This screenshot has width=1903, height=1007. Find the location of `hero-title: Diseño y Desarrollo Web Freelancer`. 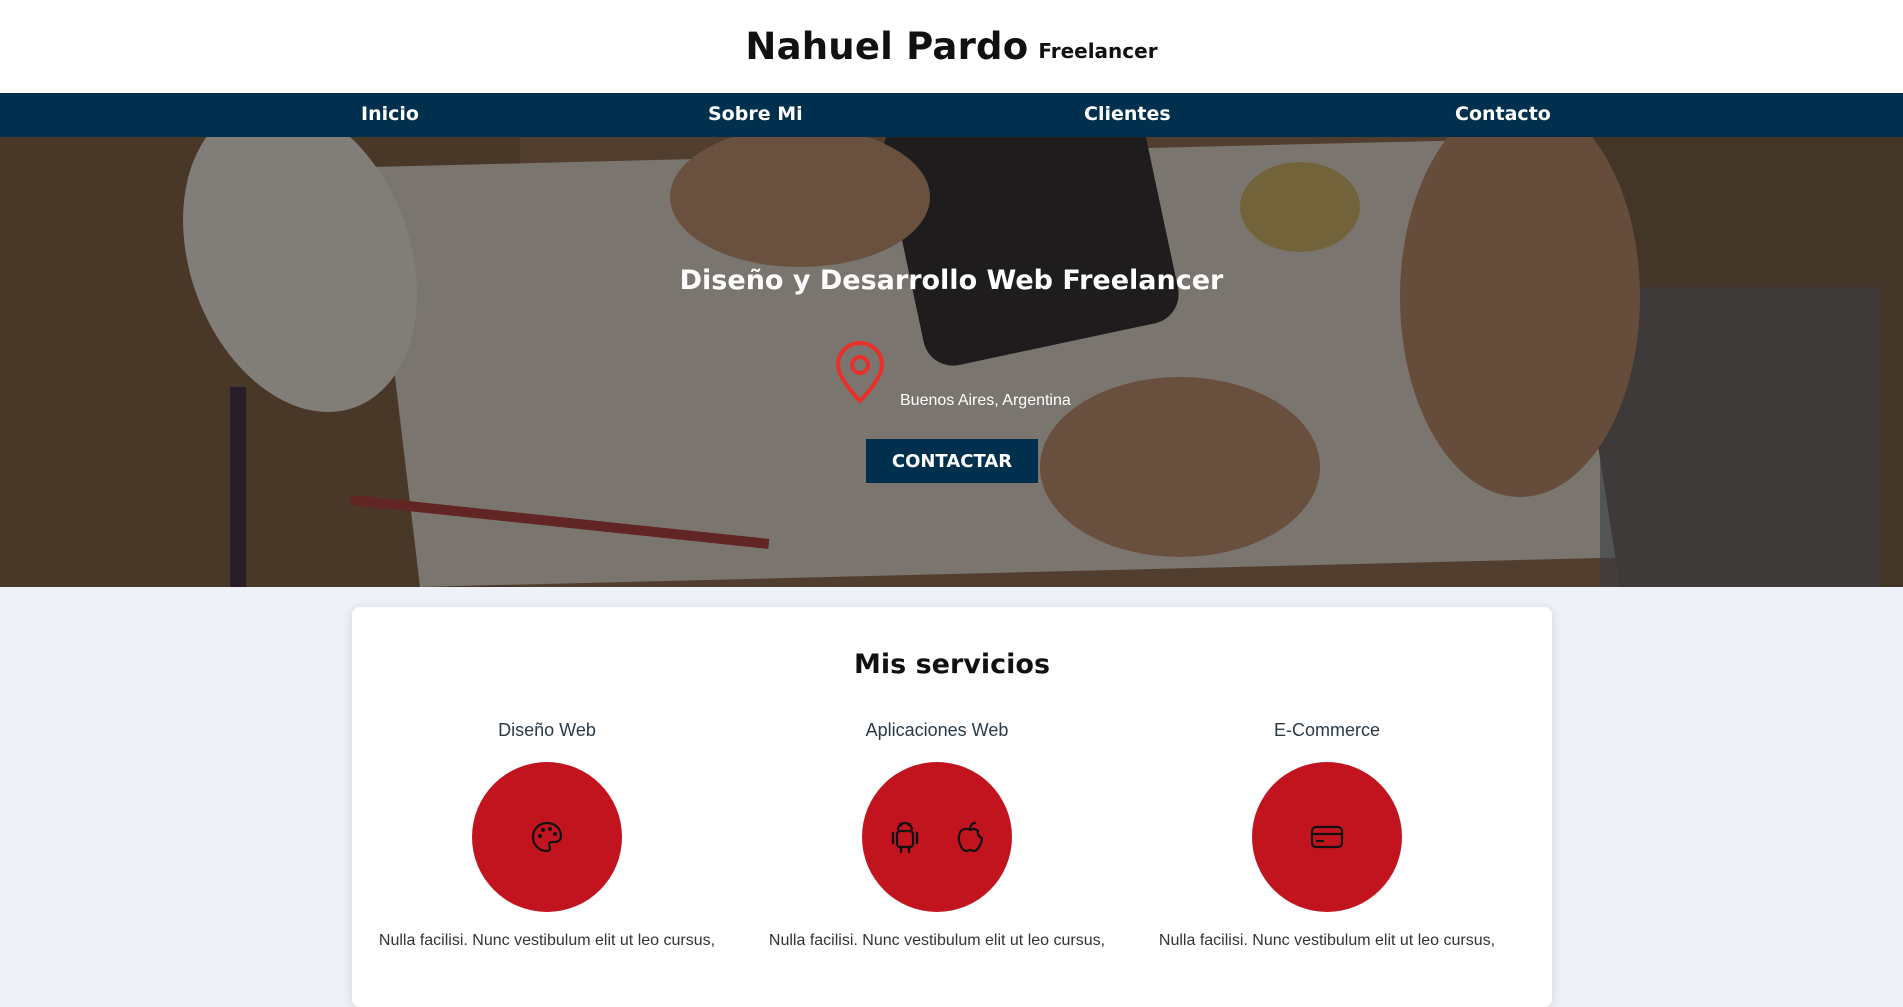

hero-title: Diseño y Desarrollo Web Freelancer is located at coordinates (951, 280).